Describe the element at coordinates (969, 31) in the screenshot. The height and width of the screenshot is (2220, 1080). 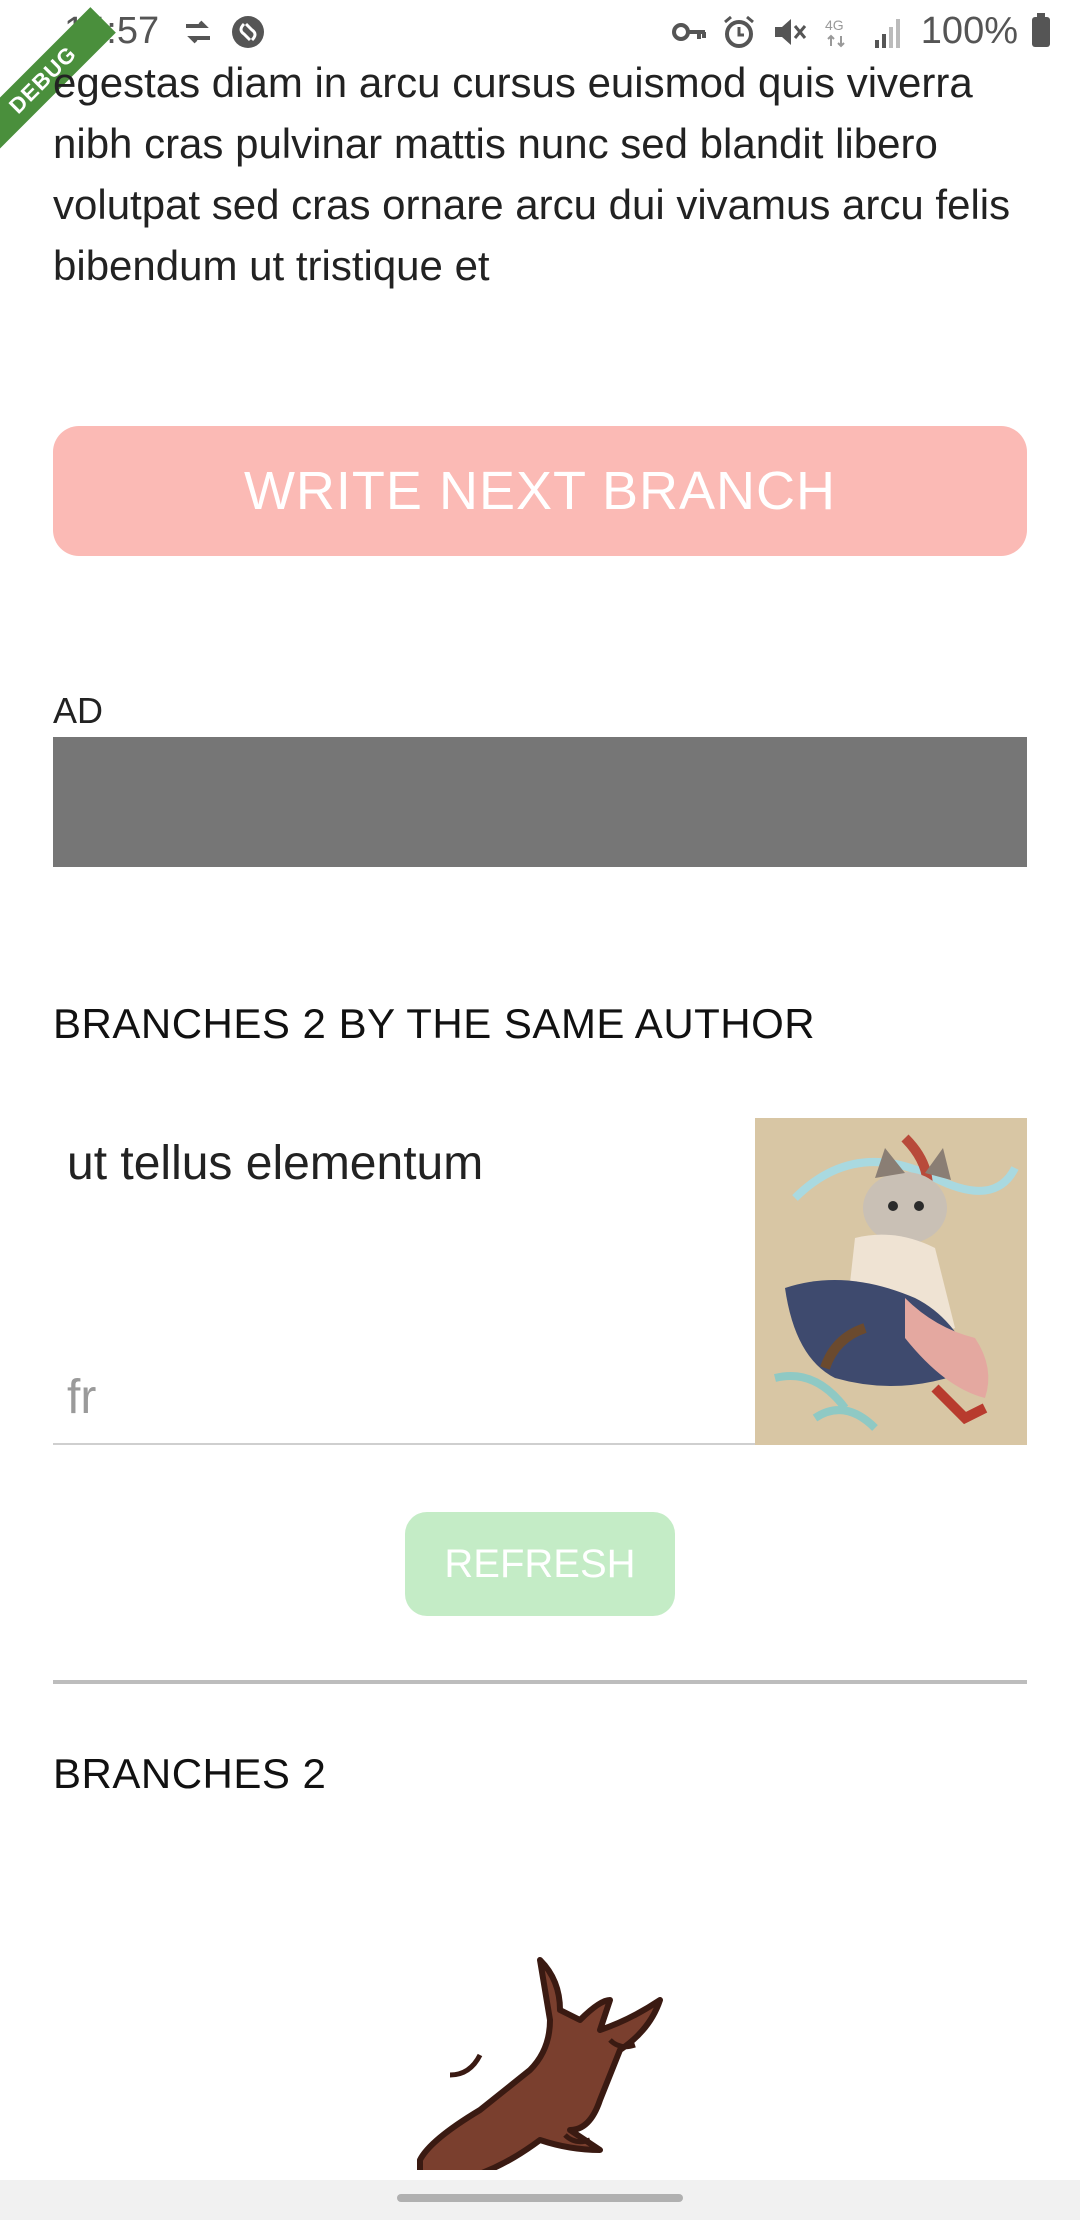
I see `battery-percent: 100%` at that location.